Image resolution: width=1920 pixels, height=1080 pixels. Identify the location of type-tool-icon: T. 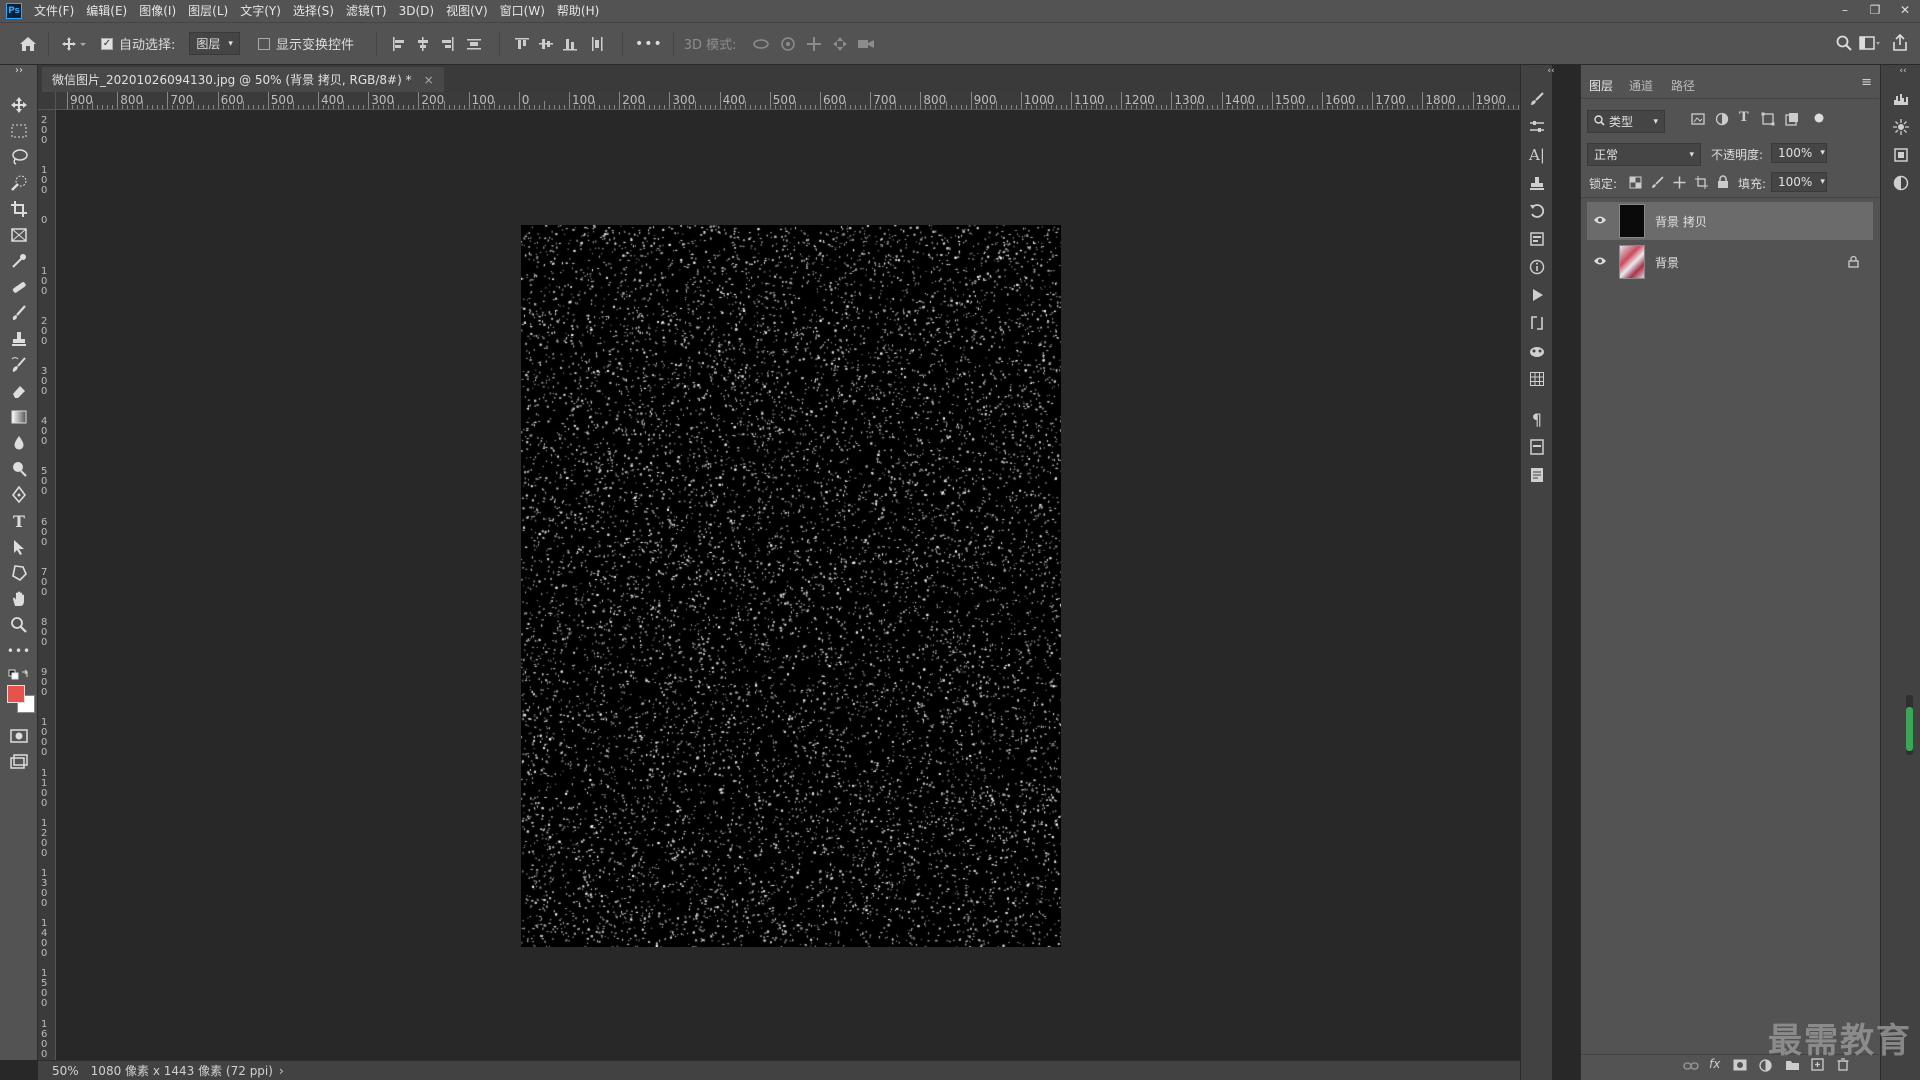
(19, 521).